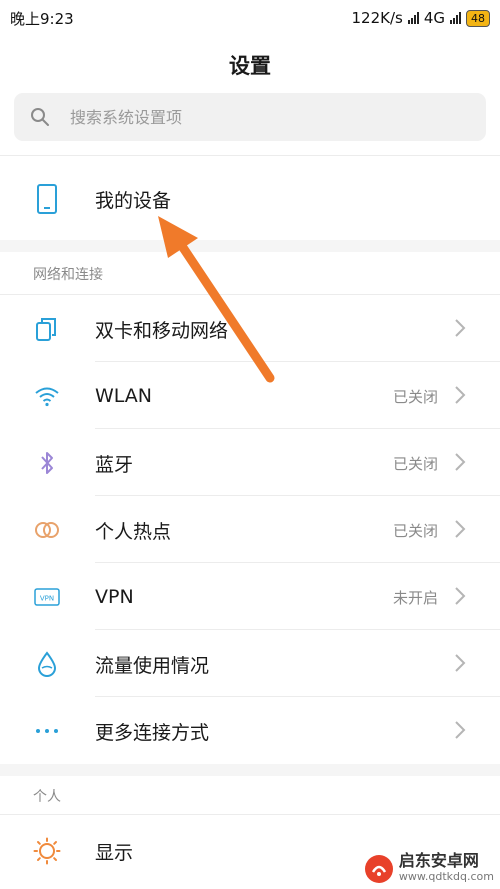 The width and height of the screenshot is (500, 889). What do you see at coordinates (40, 117) in the screenshot?
I see `search-icon` at bounding box center [40, 117].